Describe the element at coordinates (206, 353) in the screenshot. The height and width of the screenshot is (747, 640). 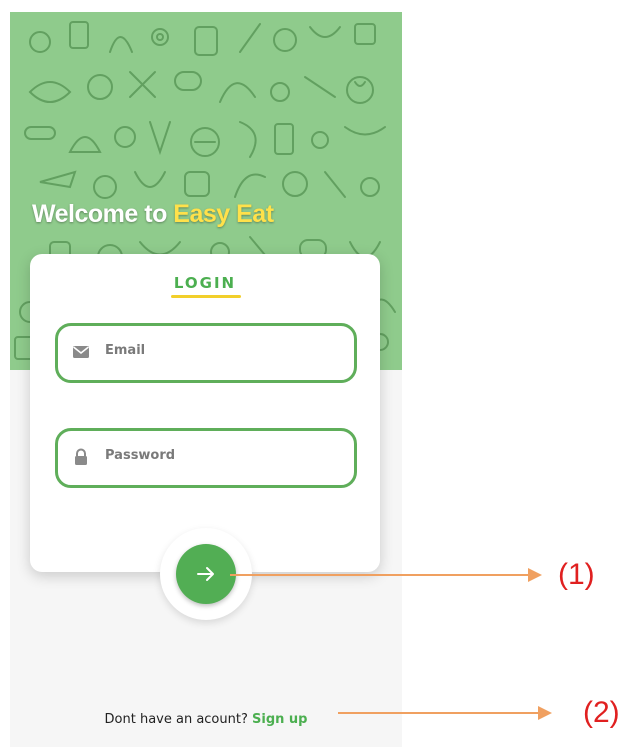
I see `email-field: Email` at that location.